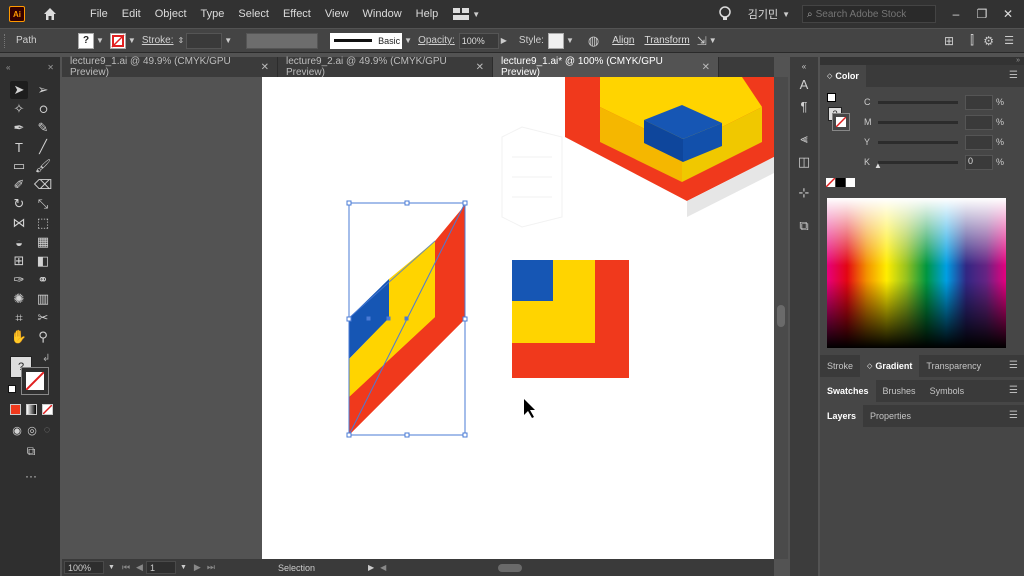 This screenshot has height=576, width=1024. I want to click on previous-artboard-icon: ◀, so click(139, 567).